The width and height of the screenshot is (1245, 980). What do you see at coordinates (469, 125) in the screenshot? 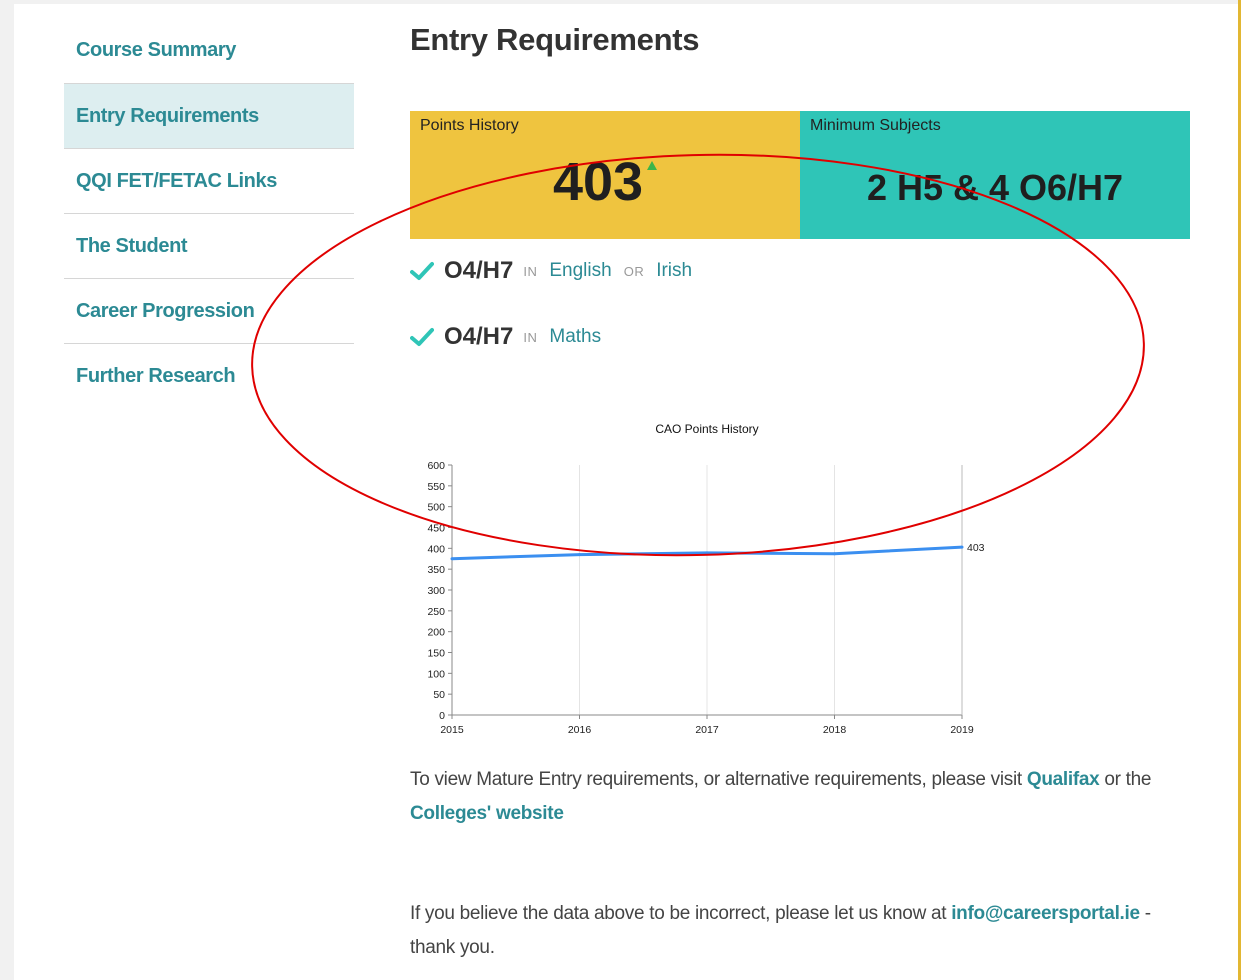
I see `points-history-label: Points History` at bounding box center [469, 125].